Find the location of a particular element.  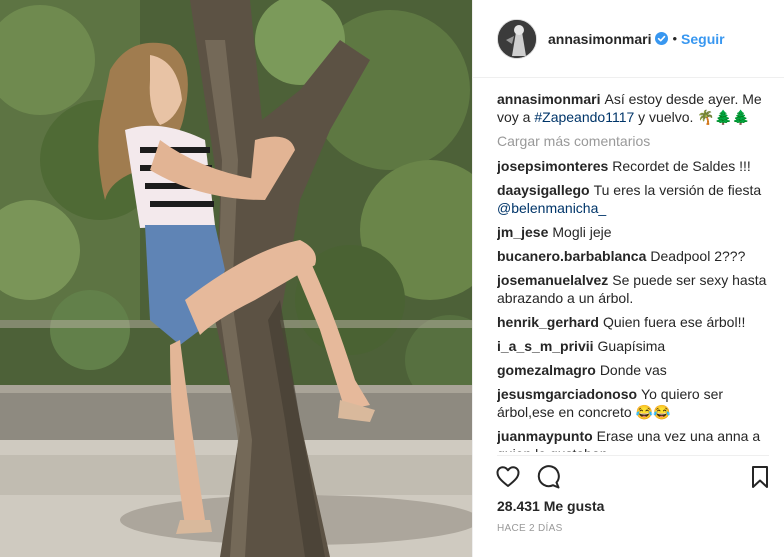

bookmark-icon is located at coordinates (760, 477).